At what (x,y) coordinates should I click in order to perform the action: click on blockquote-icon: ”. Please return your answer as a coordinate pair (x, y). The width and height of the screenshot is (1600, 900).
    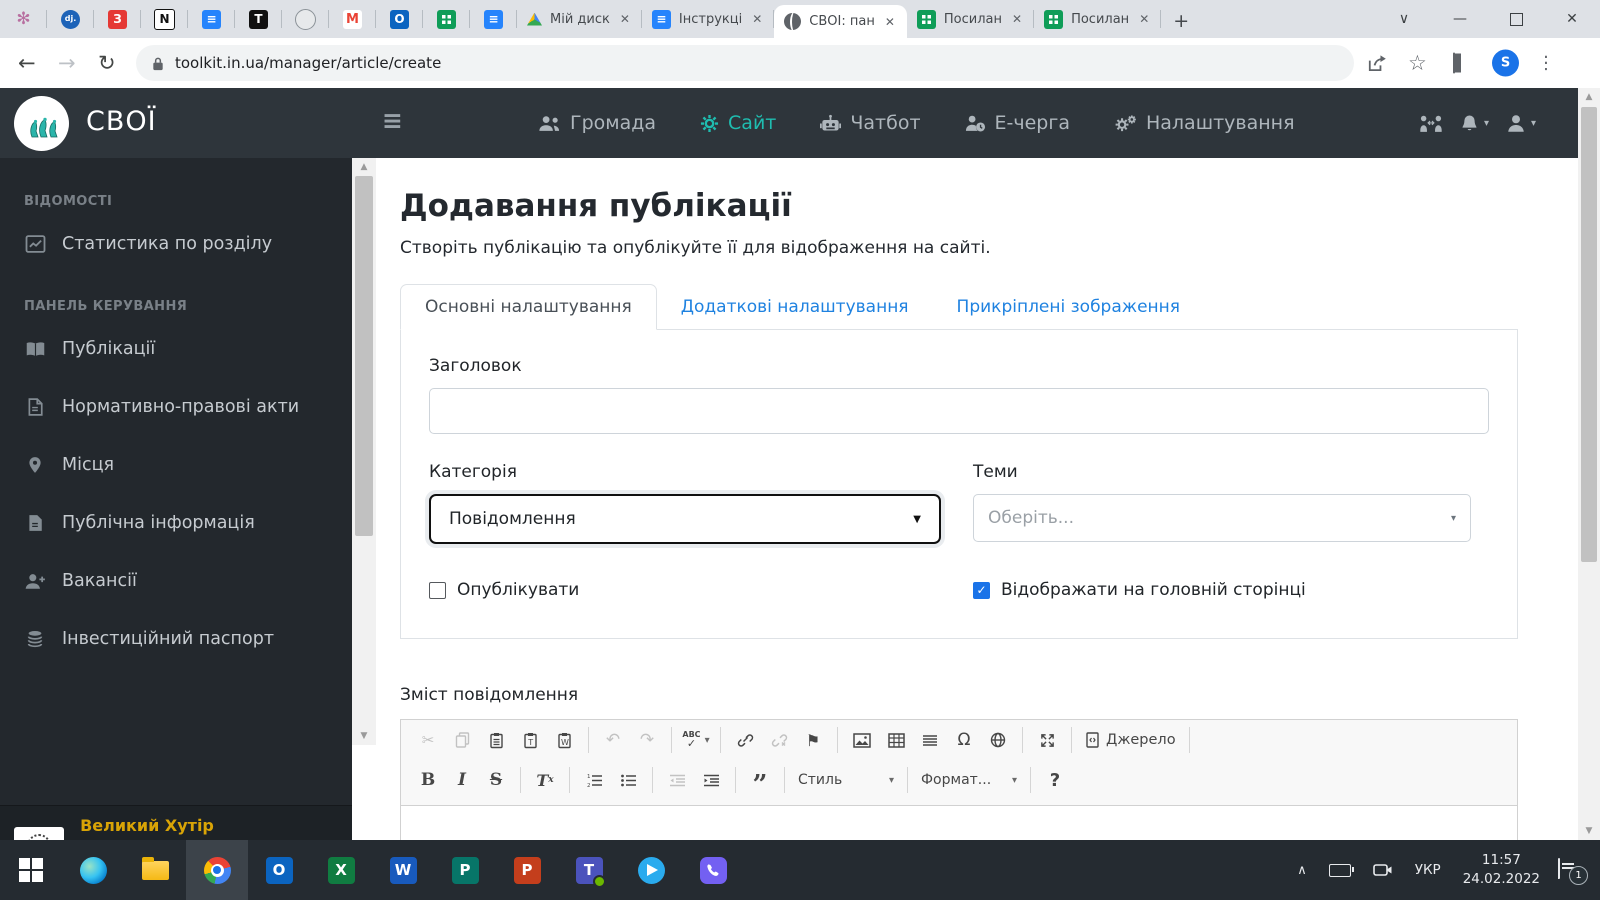
    Looking at the image, I should click on (760, 780).